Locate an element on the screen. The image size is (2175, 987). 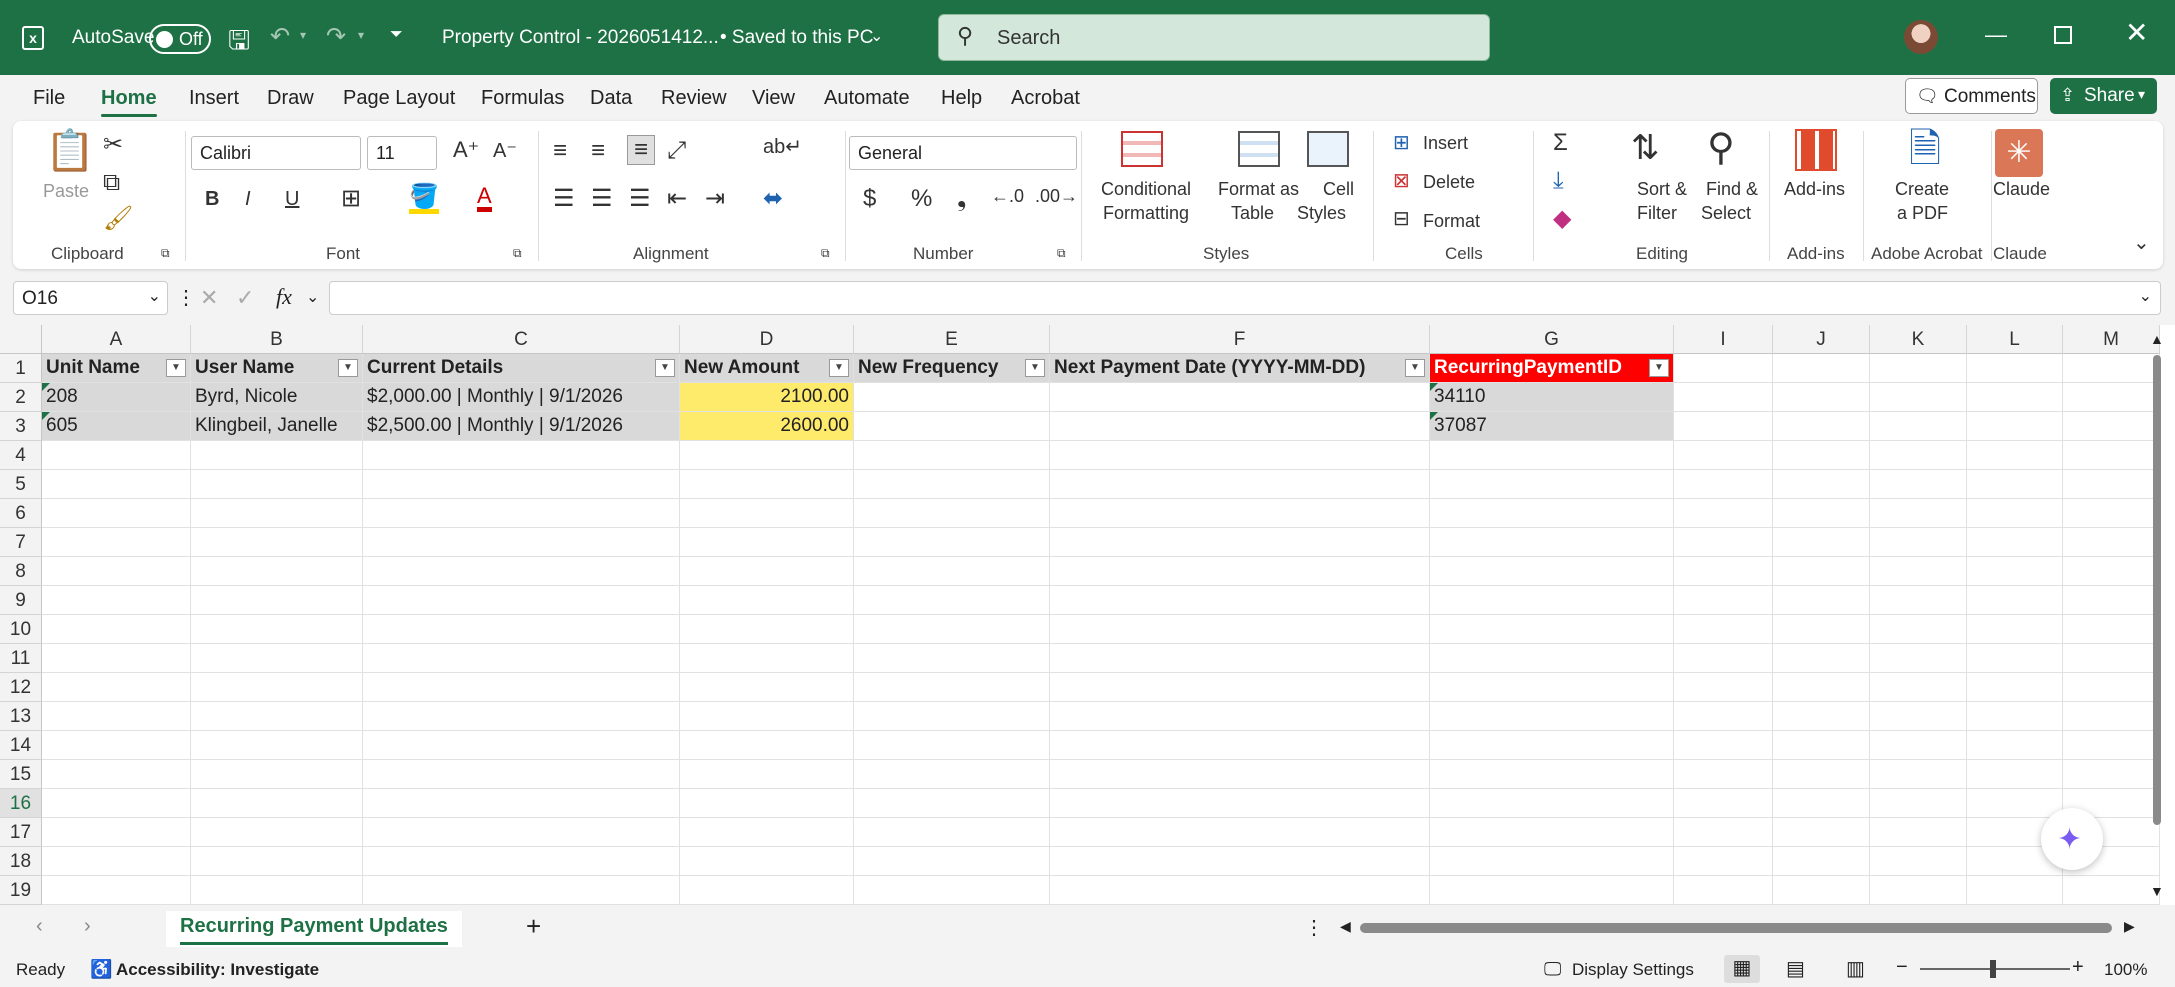
align-center-icon: ☰ is located at coordinates (602, 199).